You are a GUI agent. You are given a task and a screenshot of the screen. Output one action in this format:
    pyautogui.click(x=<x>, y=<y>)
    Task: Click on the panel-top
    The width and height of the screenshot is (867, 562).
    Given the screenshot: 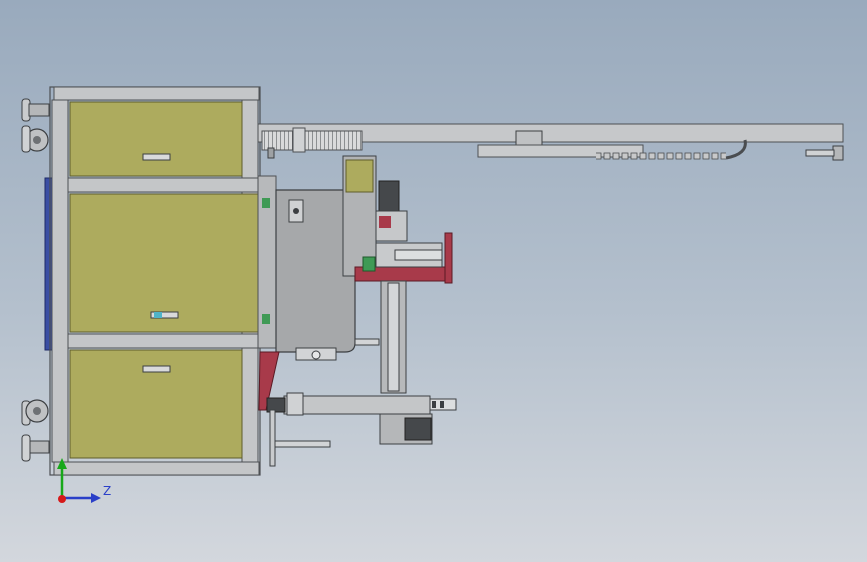 What is the action you would take?
    pyautogui.click(x=156, y=139)
    